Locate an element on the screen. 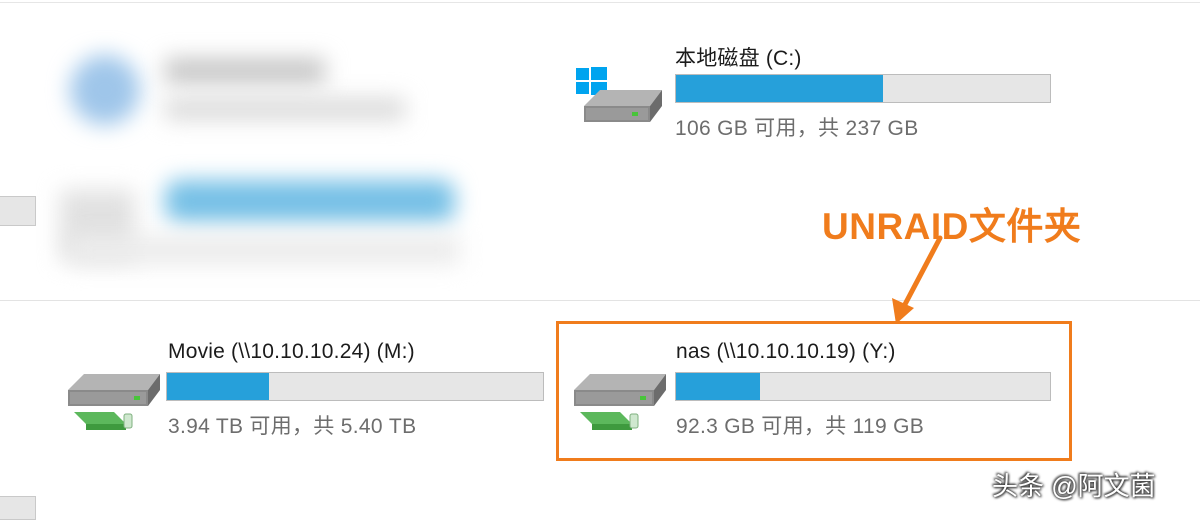  drive-name: Movie (\\10.10.10.24) (M:) is located at coordinates (291, 351).